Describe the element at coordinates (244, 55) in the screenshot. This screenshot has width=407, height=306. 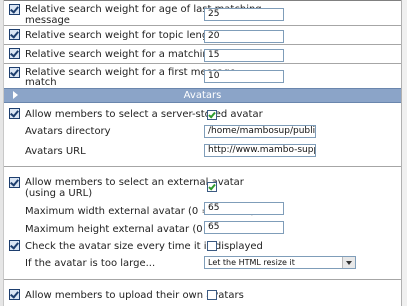
I see `subject-weight-input: 15` at that location.